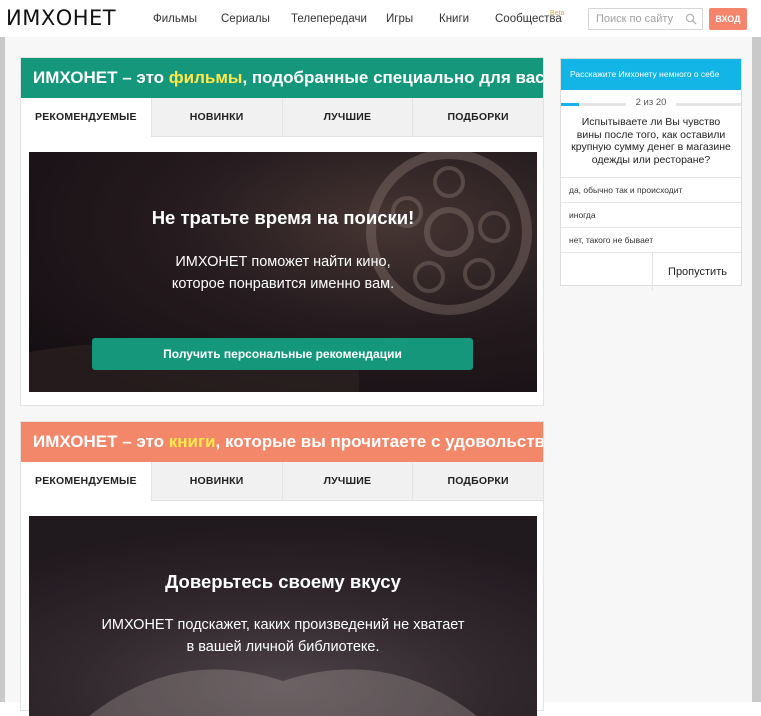 The width and height of the screenshot is (761, 716). Describe the element at coordinates (329, 19) in the screenshot. I see `nav-tv-shows: Телепередачи` at that location.